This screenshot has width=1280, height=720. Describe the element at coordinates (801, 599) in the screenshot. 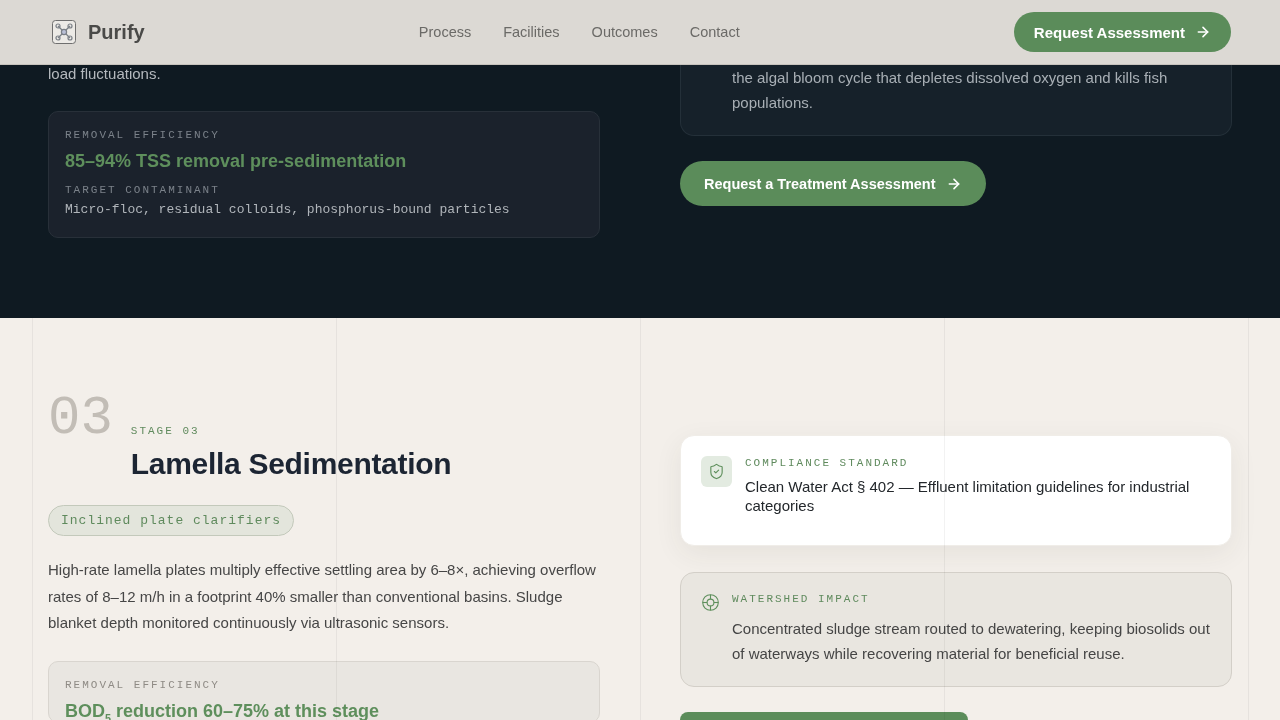

I see `impact-label: WATERSHED IMPACT` at that location.